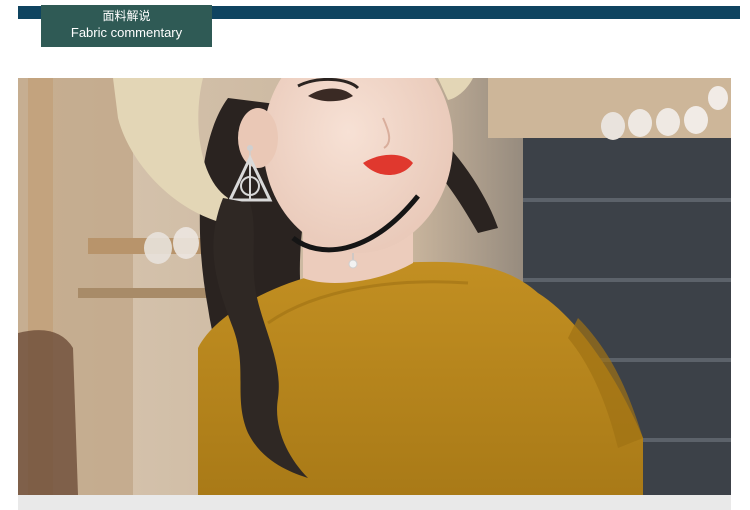  What do you see at coordinates (126, 32) in the screenshot?
I see `section-title-en: Fabric commentary` at bounding box center [126, 32].